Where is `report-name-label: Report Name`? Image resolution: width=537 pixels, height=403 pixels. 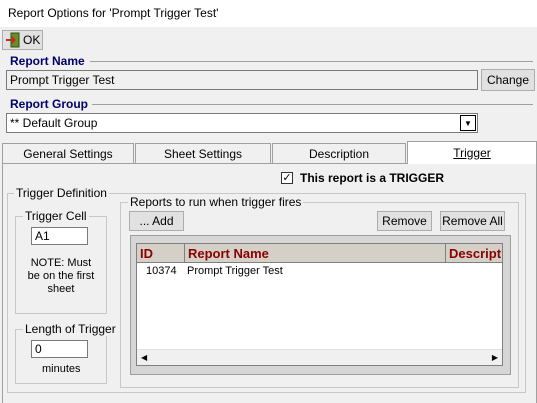
report-name-label: Report Name is located at coordinates (47, 61).